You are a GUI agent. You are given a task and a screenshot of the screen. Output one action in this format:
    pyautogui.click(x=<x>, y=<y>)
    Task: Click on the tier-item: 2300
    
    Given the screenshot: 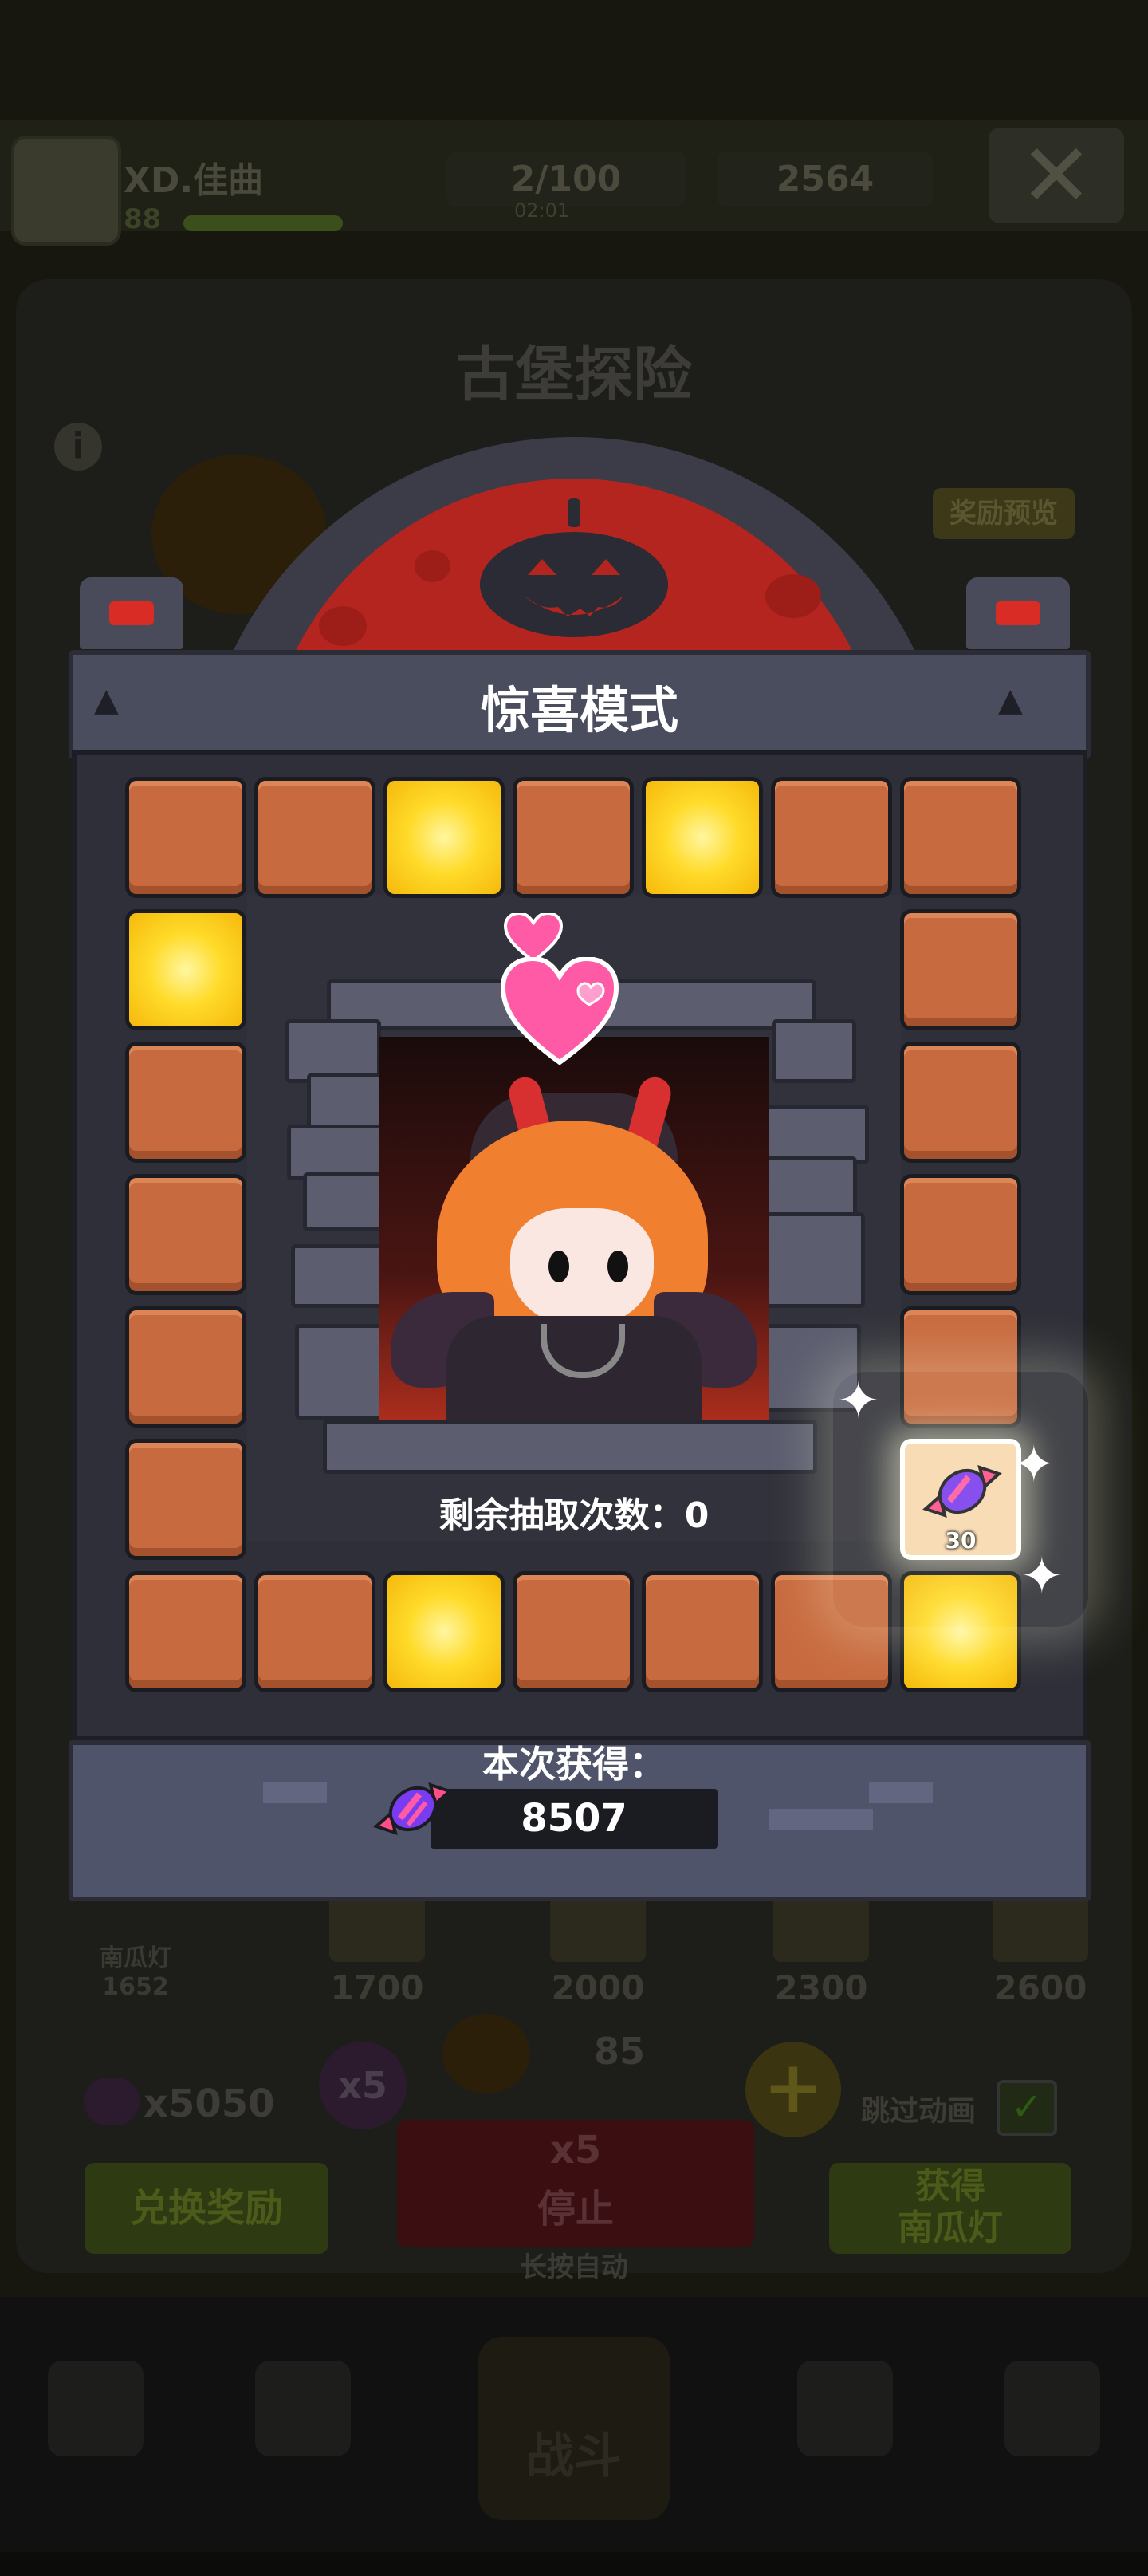 What is the action you would take?
    pyautogui.click(x=821, y=1948)
    